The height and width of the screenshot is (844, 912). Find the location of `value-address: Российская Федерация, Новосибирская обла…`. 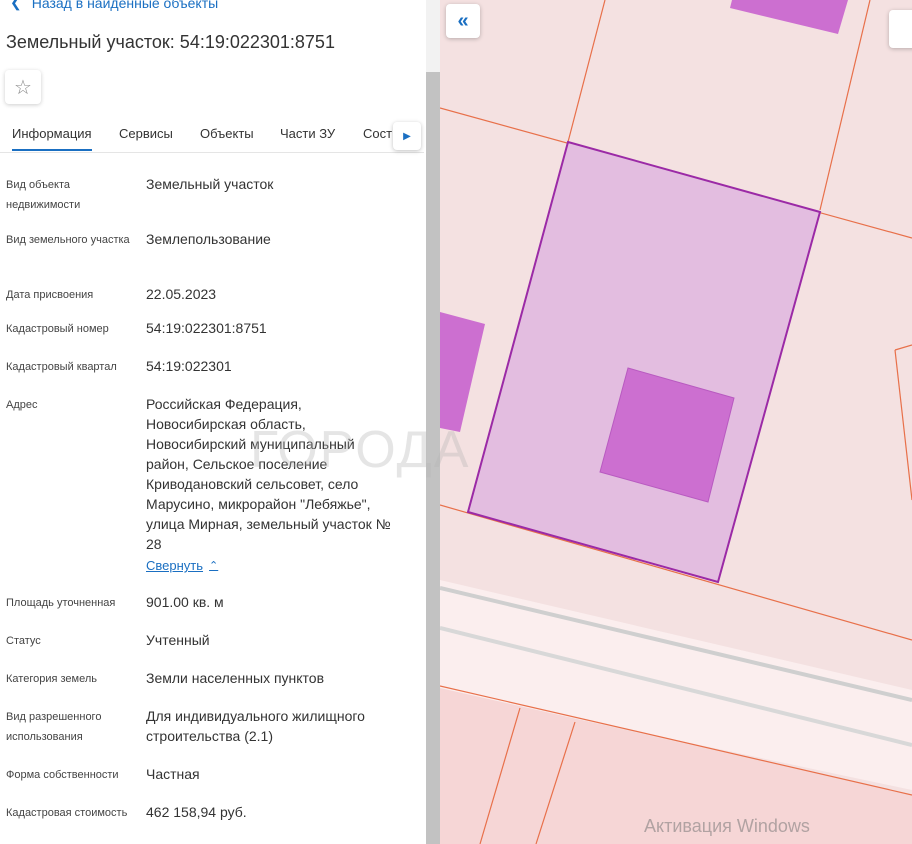

value-address: Российская Федерация, Новосибирская обла… is located at coordinates (268, 474).